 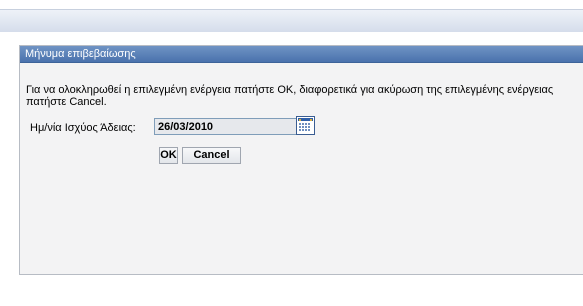 What do you see at coordinates (168, 155) in the screenshot?
I see `ok-button: OK` at bounding box center [168, 155].